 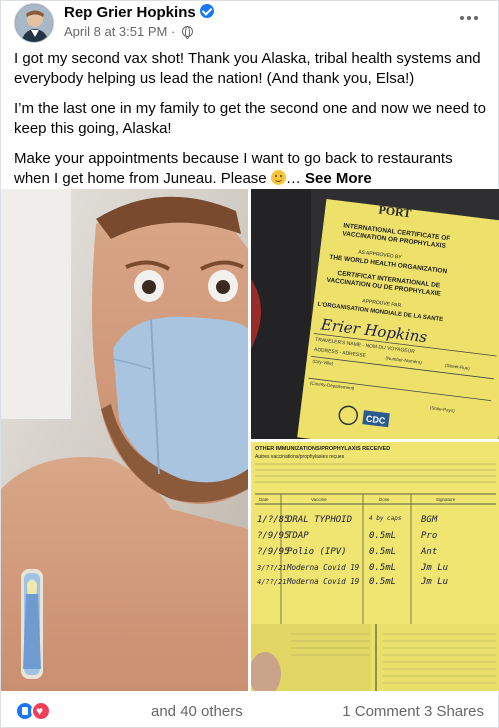 I want to click on verified-badge-icon, so click(x=206, y=11).